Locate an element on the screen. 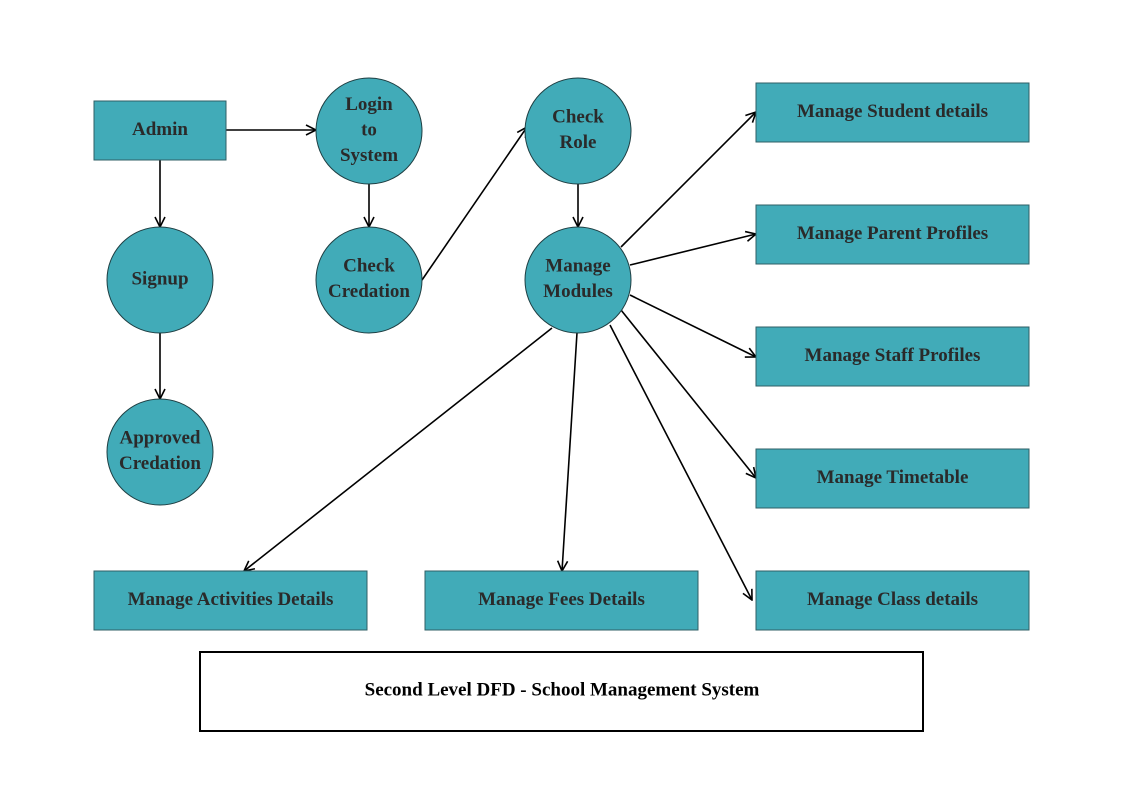 The height and width of the screenshot is (794, 1122). node-label: Manage Class details is located at coordinates (892, 599).